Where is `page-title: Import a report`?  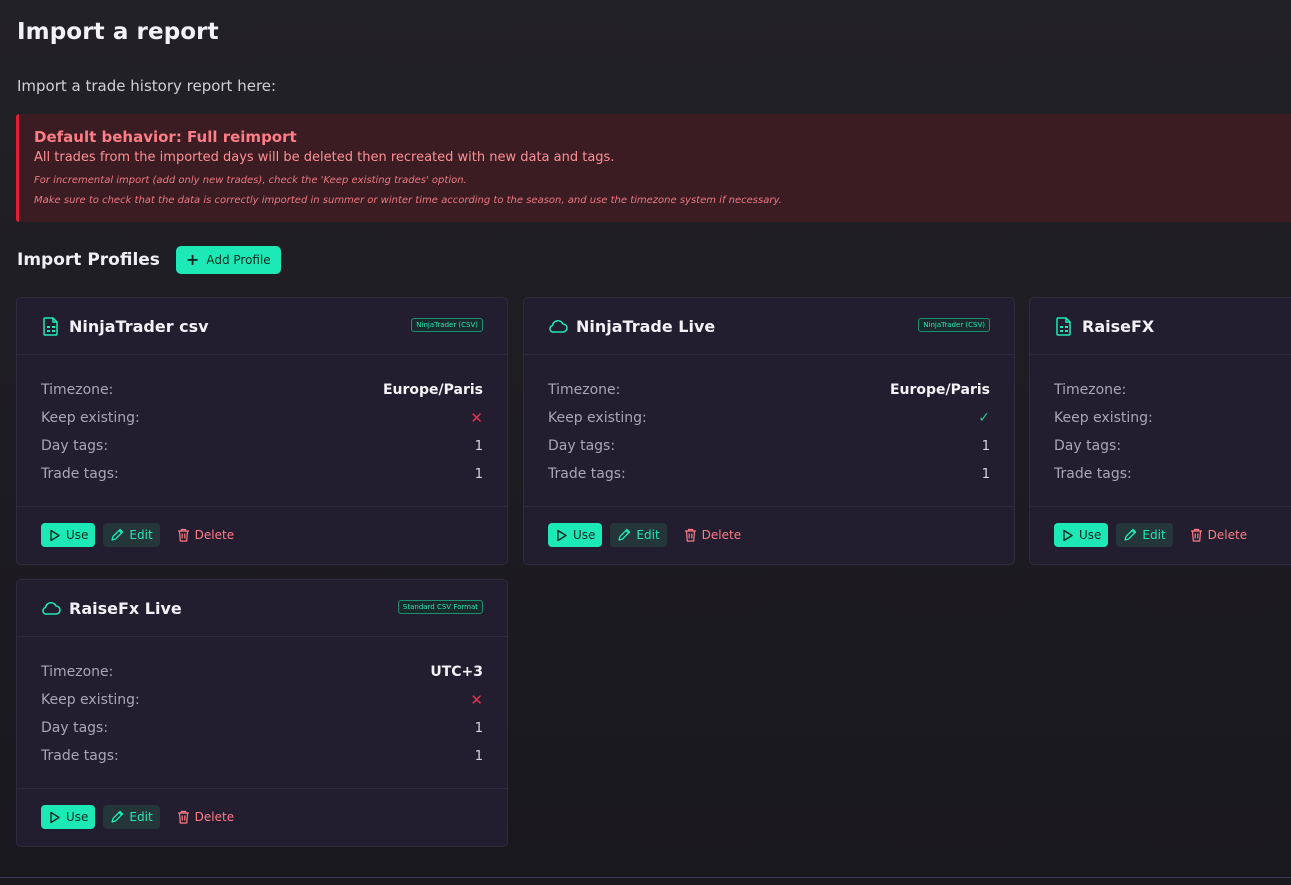 page-title: Import a report is located at coordinates (118, 32).